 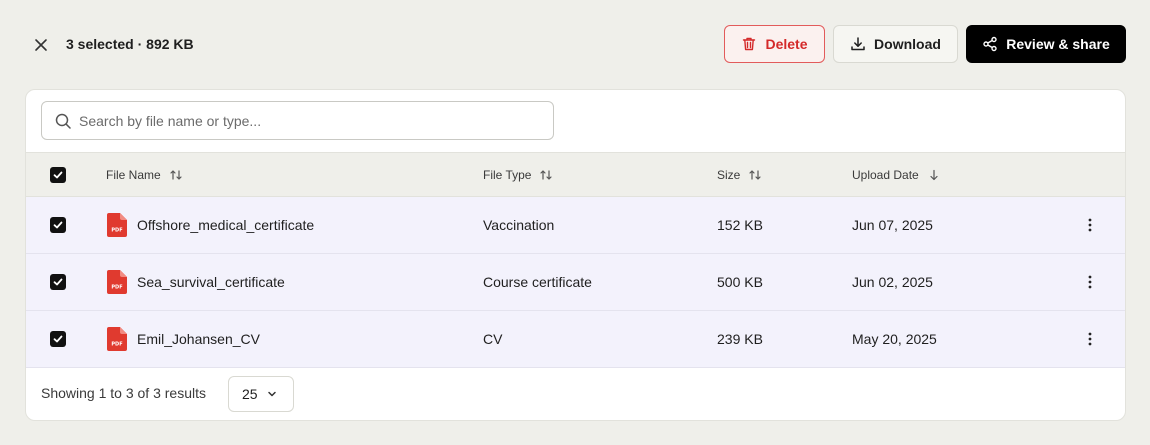 I want to click on trash-icon, so click(x=749, y=44).